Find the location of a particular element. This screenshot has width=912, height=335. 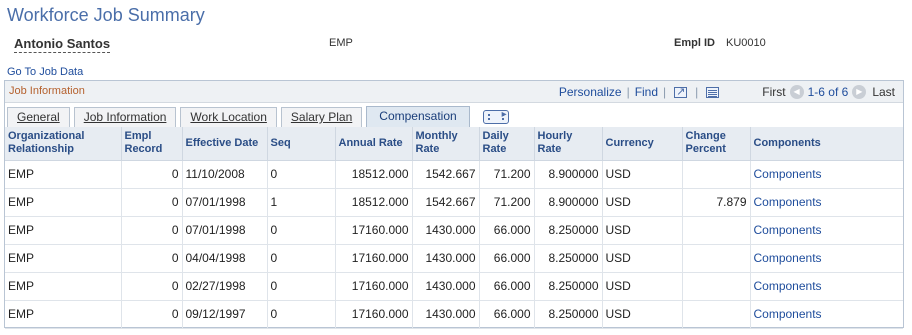

col-header-effective-date: Effective Date is located at coordinates (224, 144).